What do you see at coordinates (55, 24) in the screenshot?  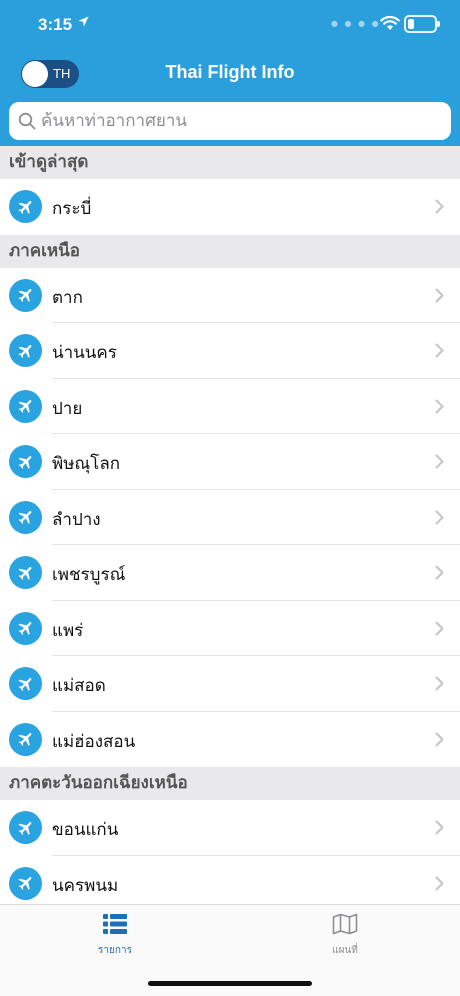 I see `status-time: 3:15` at bounding box center [55, 24].